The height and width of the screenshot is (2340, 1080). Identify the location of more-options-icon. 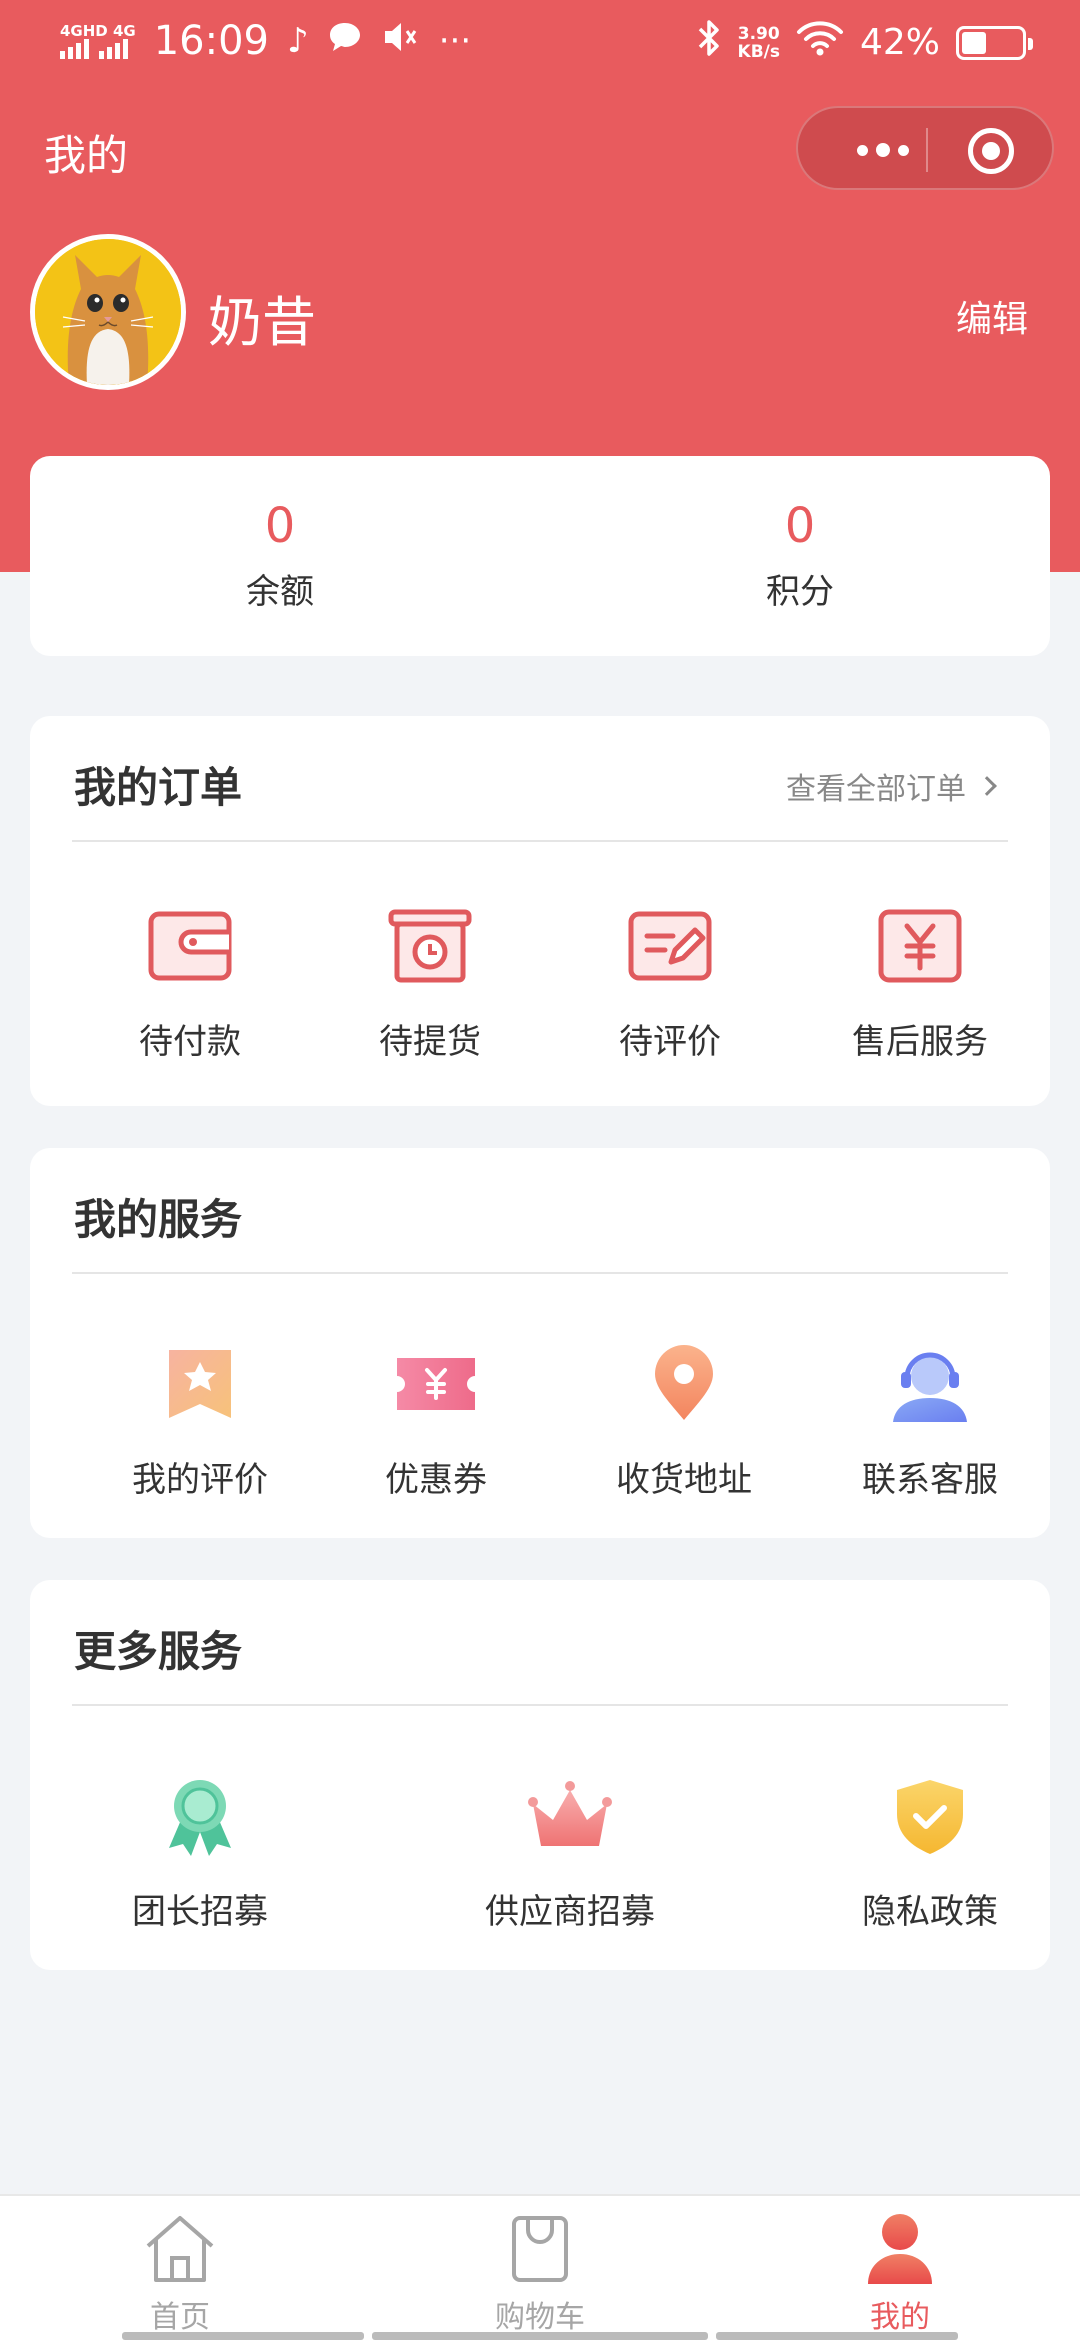
(883, 150).